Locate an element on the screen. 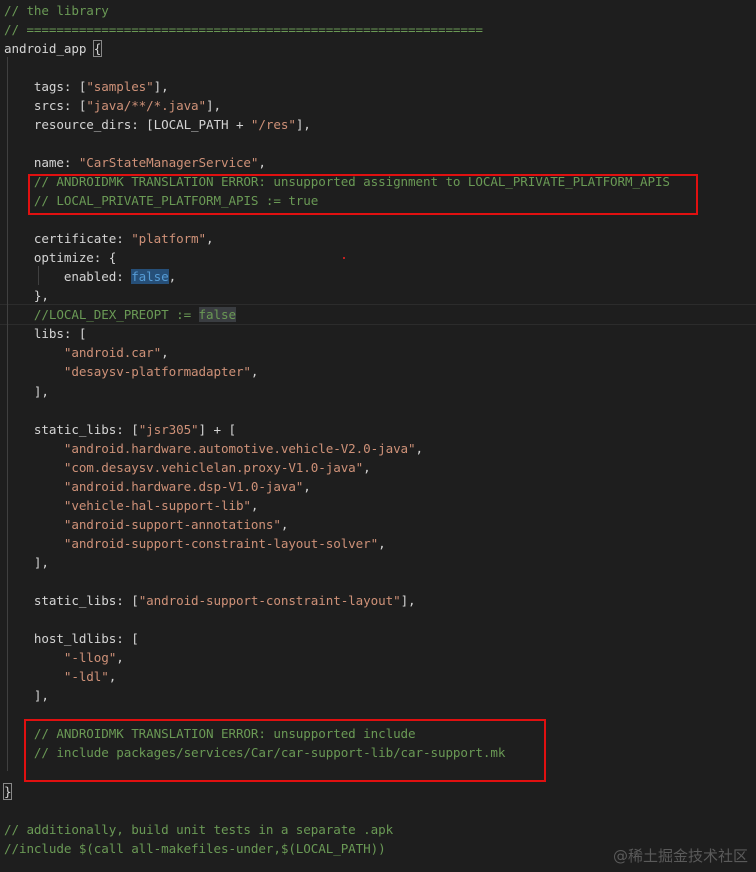  token-punct: : [LOCAL_PATH + is located at coordinates (191, 124).